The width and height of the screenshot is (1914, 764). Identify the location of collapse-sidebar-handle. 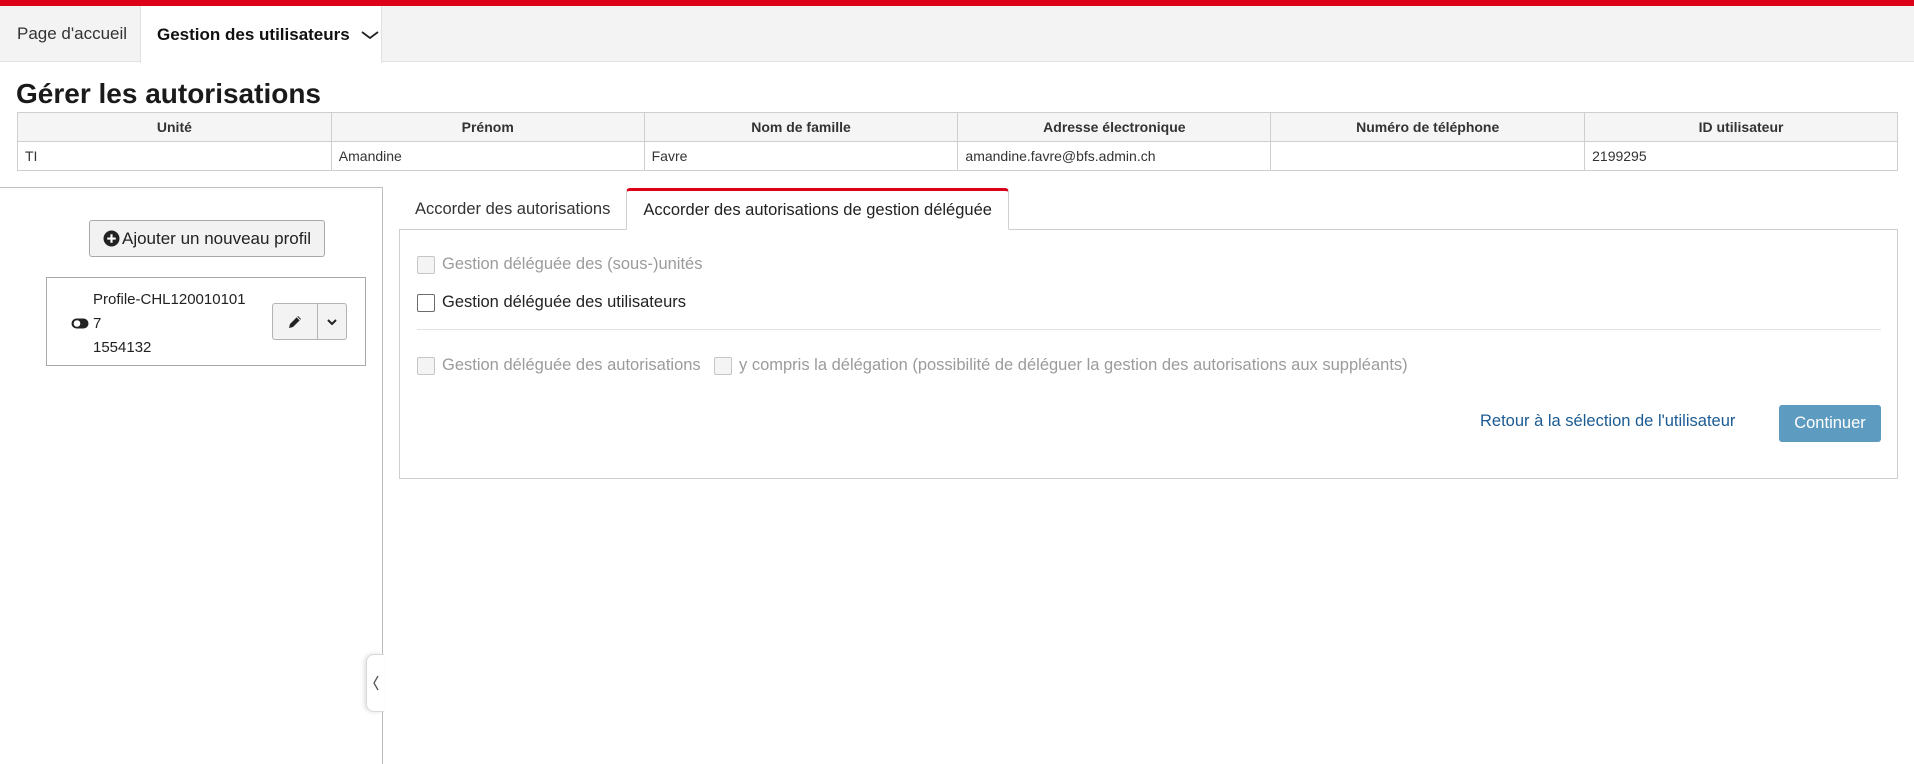
(375, 683).